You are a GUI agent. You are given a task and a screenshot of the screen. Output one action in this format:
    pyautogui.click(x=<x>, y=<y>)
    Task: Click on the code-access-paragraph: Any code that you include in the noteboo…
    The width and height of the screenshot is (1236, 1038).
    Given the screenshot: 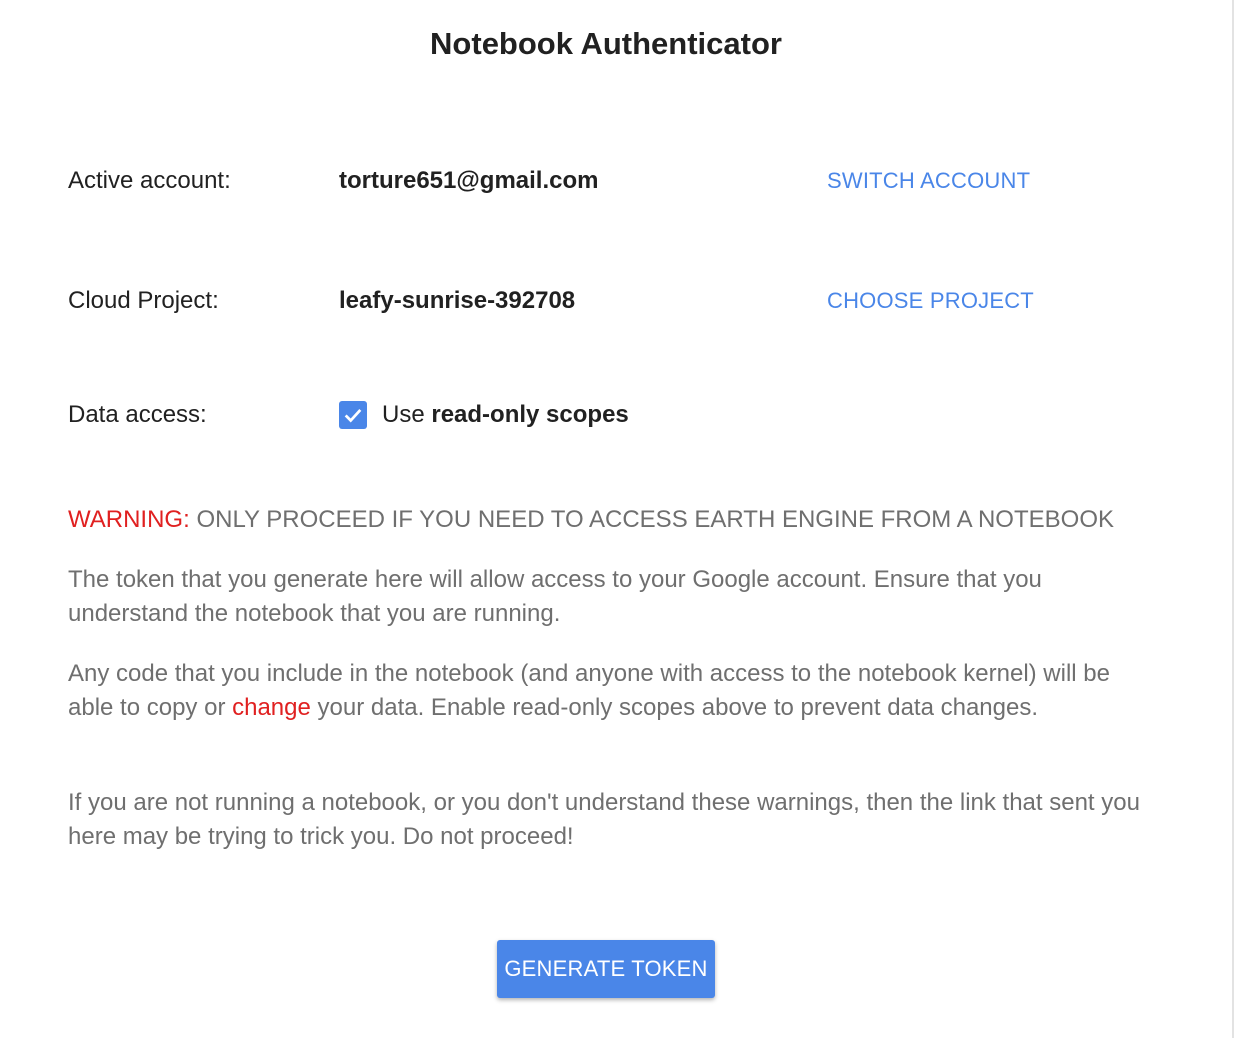 What is the action you would take?
    pyautogui.click(x=613, y=691)
    